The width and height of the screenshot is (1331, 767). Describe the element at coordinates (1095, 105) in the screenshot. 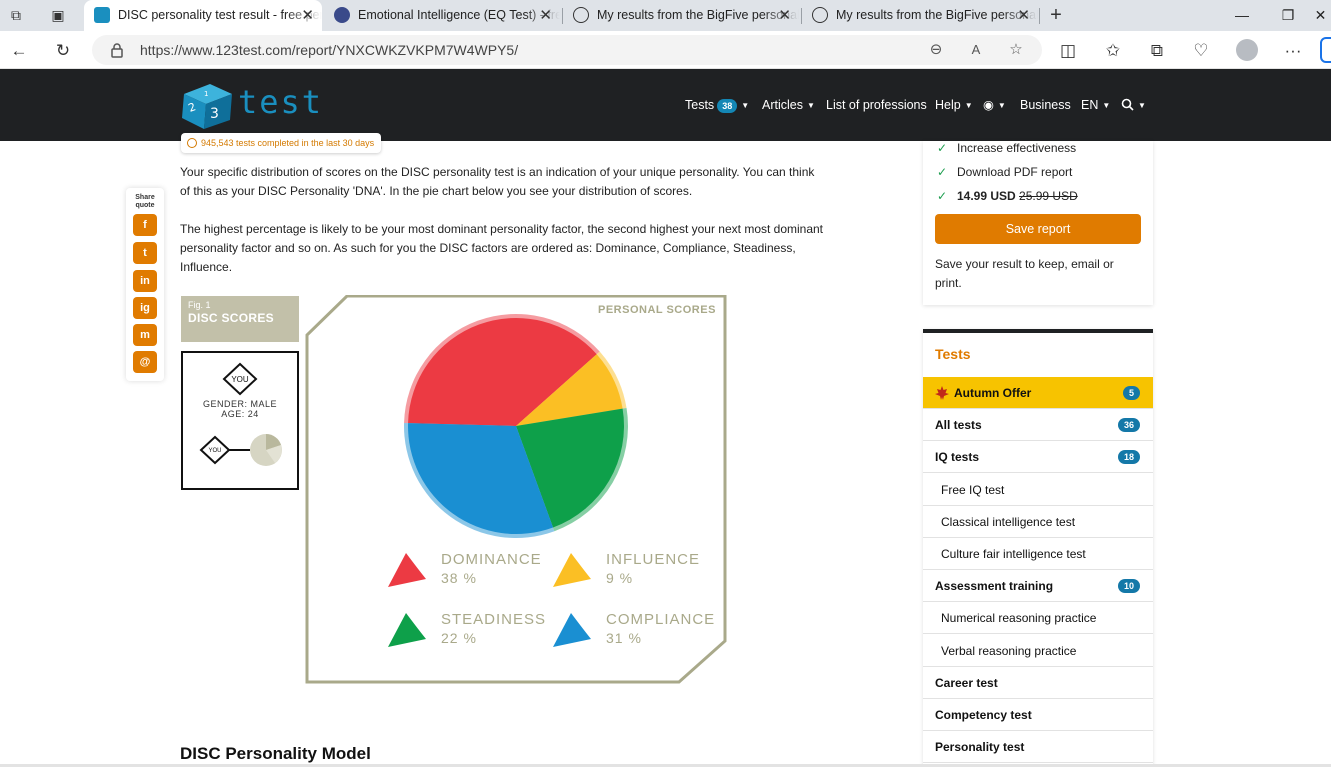

I see `nav-language: EN ▼` at that location.